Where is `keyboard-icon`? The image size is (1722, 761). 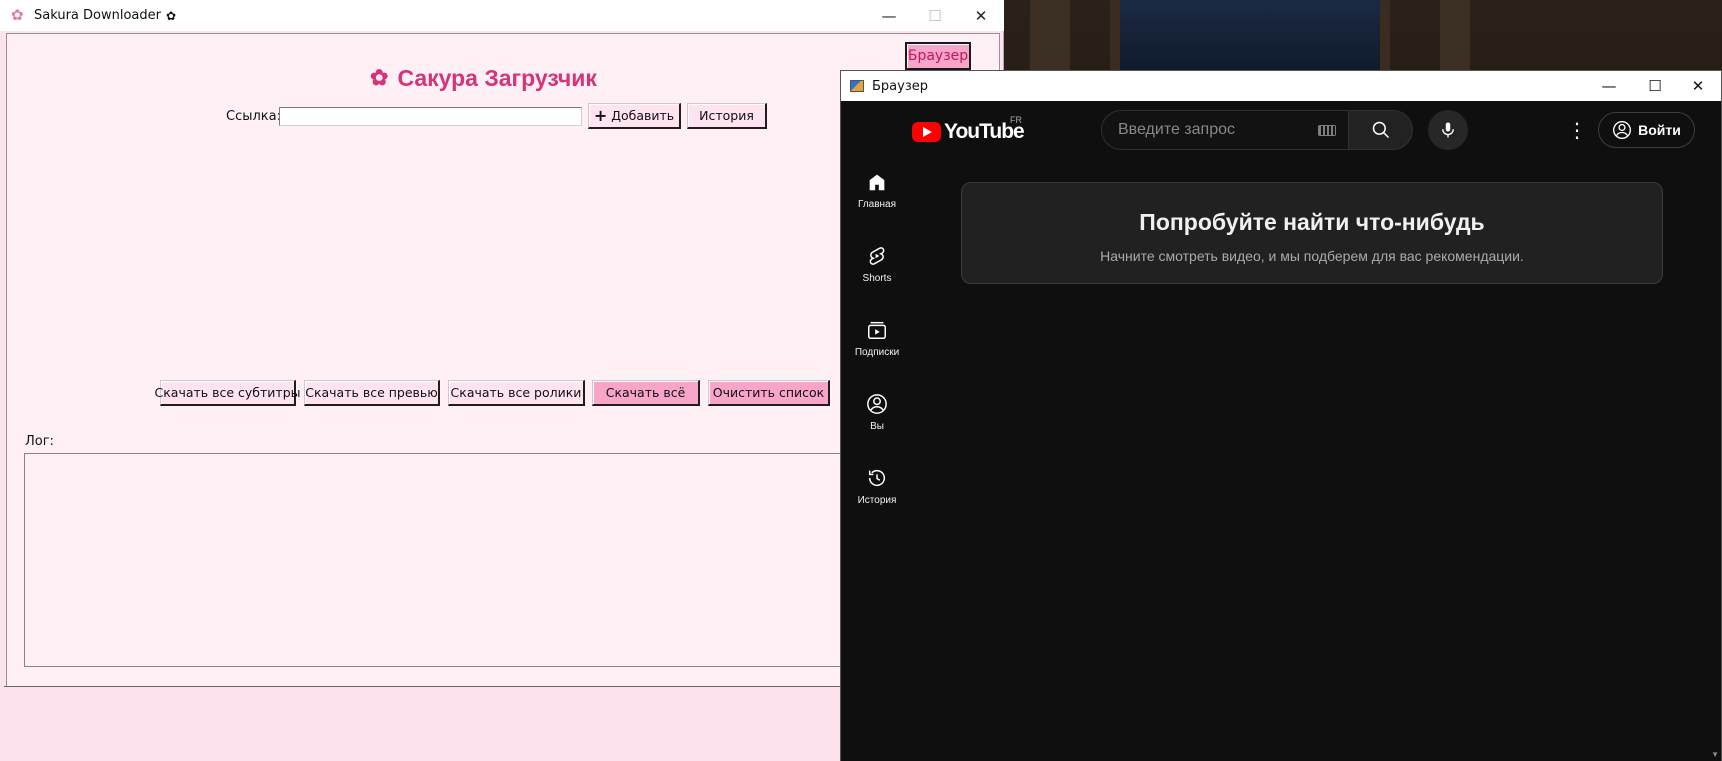 keyboard-icon is located at coordinates (1327, 130).